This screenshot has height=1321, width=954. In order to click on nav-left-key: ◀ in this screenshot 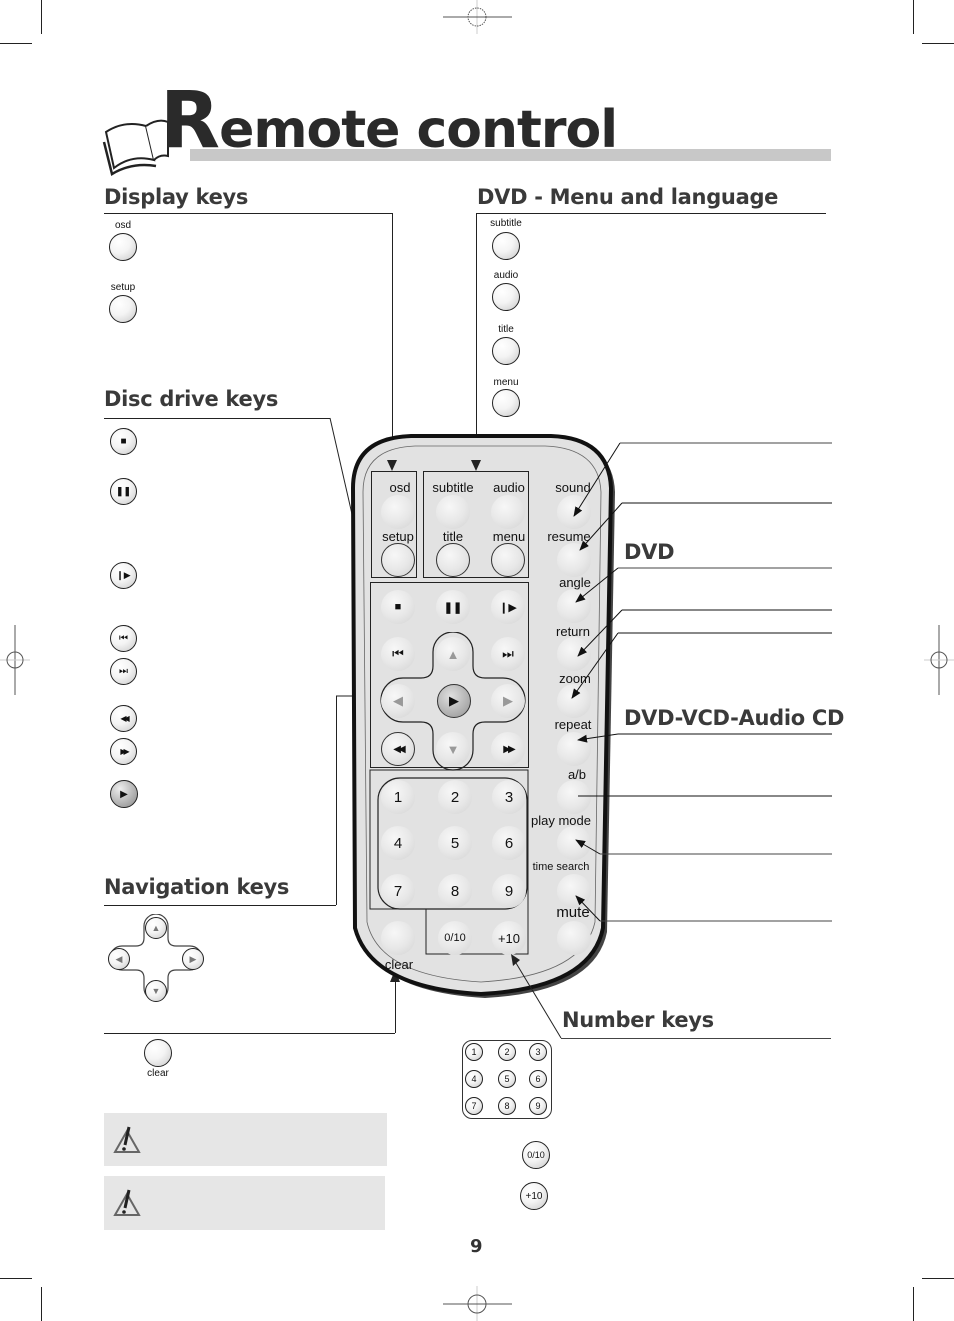, I will do `click(119, 959)`.